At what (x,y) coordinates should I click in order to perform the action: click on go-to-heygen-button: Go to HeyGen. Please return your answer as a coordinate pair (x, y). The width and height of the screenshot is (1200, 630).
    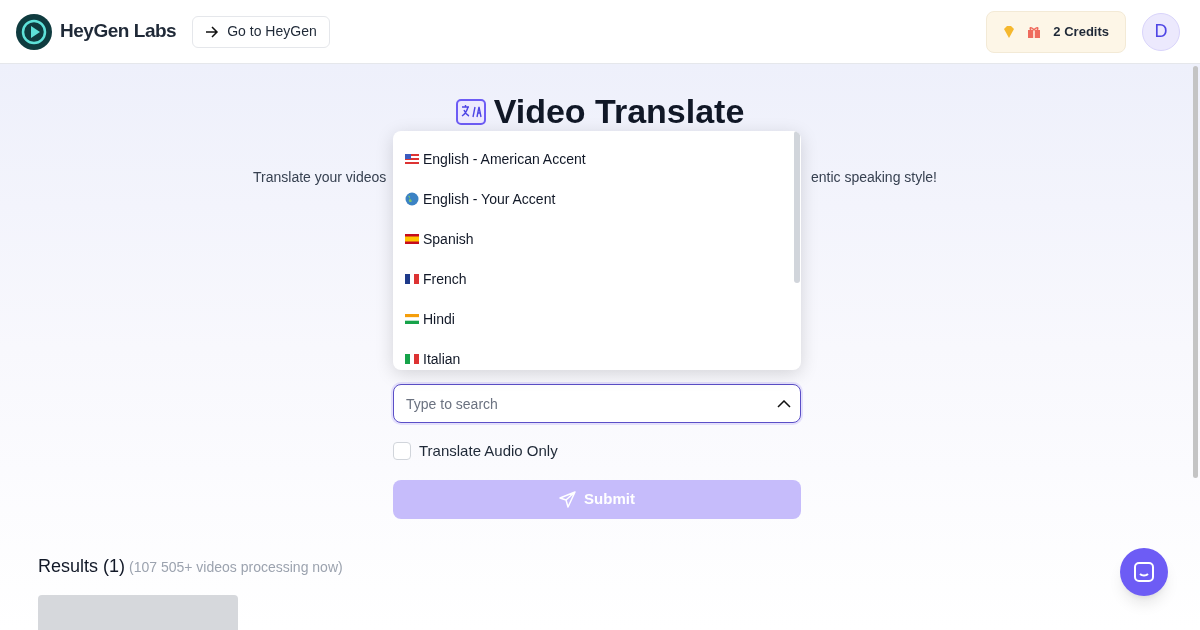
    Looking at the image, I should click on (261, 31).